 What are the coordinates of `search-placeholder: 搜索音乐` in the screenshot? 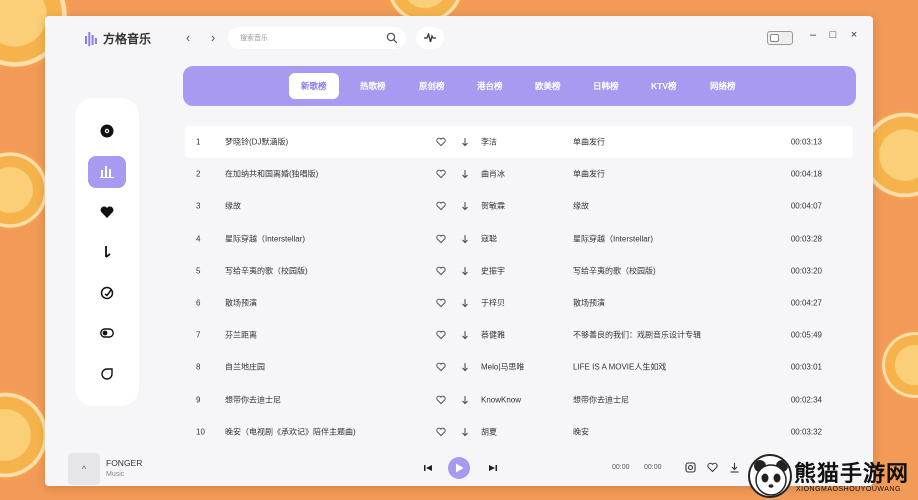 It's located at (254, 38).